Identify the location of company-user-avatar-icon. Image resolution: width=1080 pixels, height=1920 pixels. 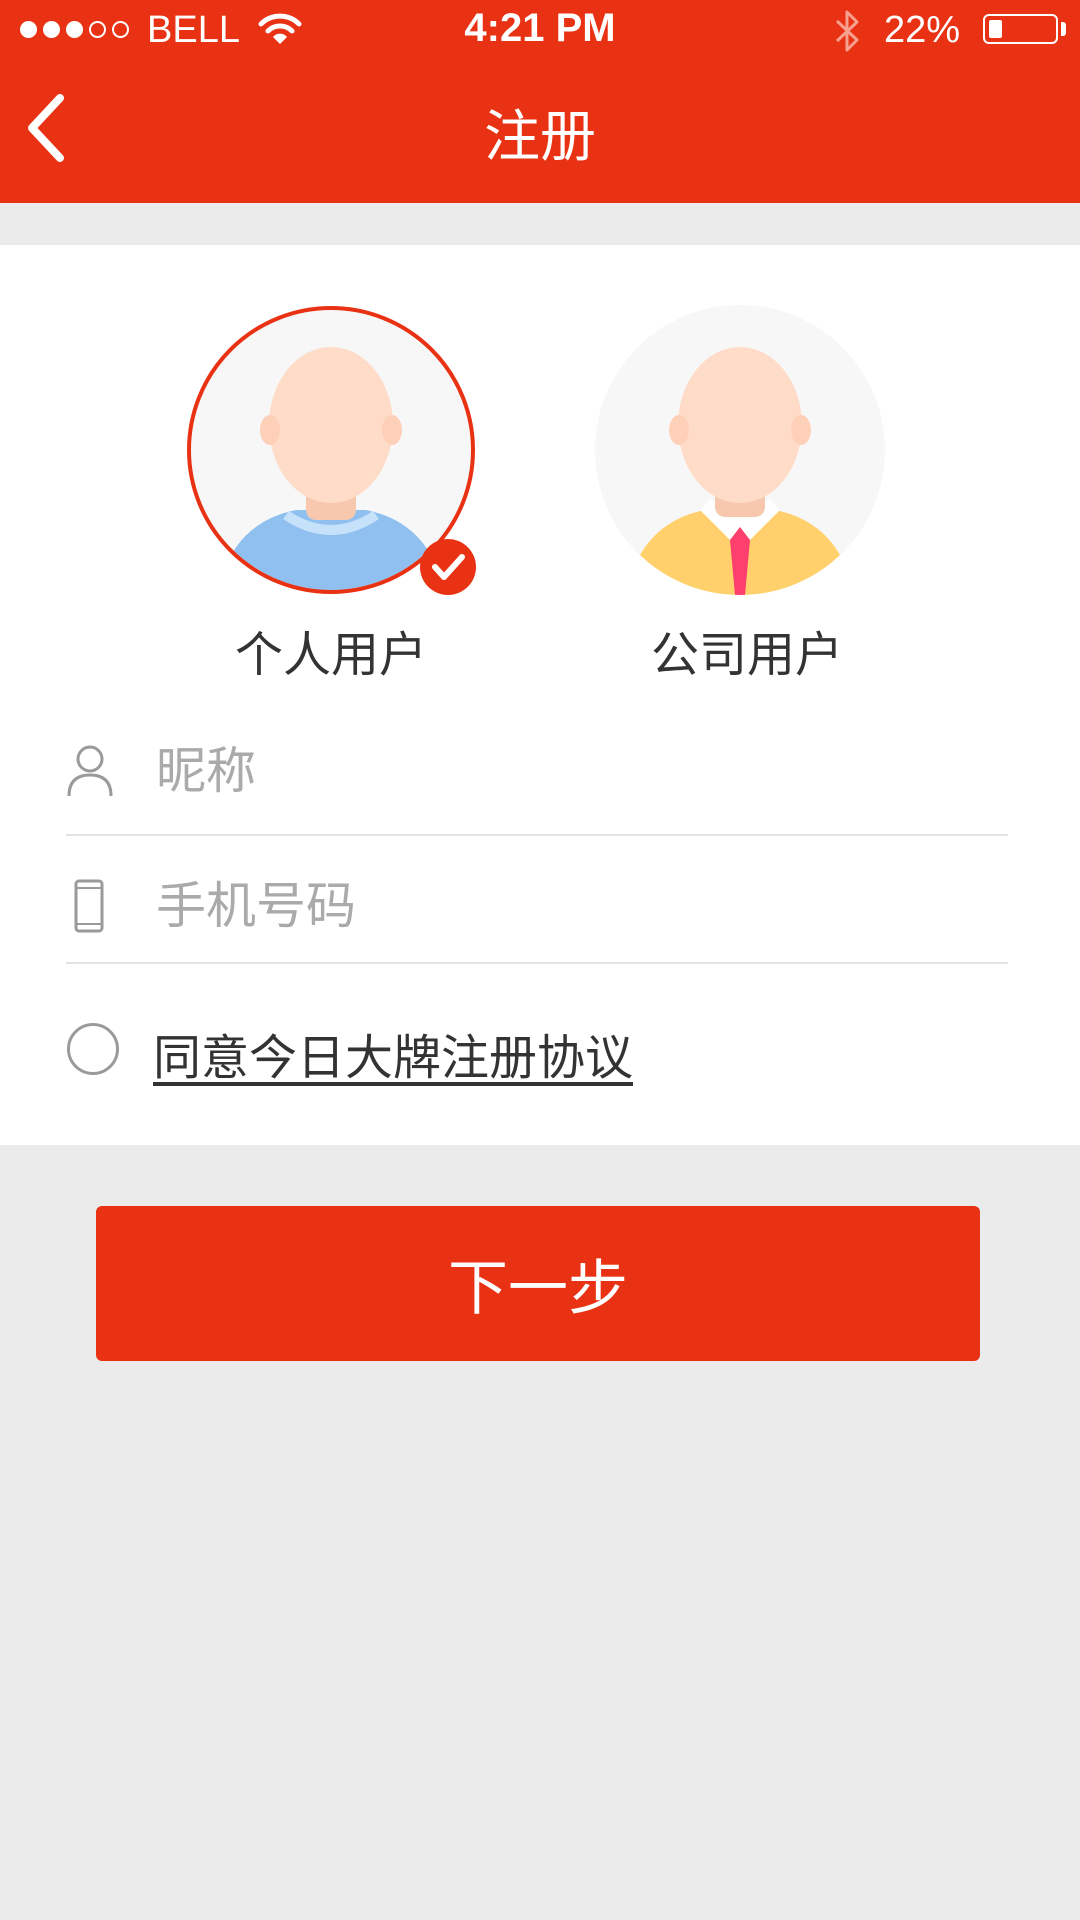
(740, 450).